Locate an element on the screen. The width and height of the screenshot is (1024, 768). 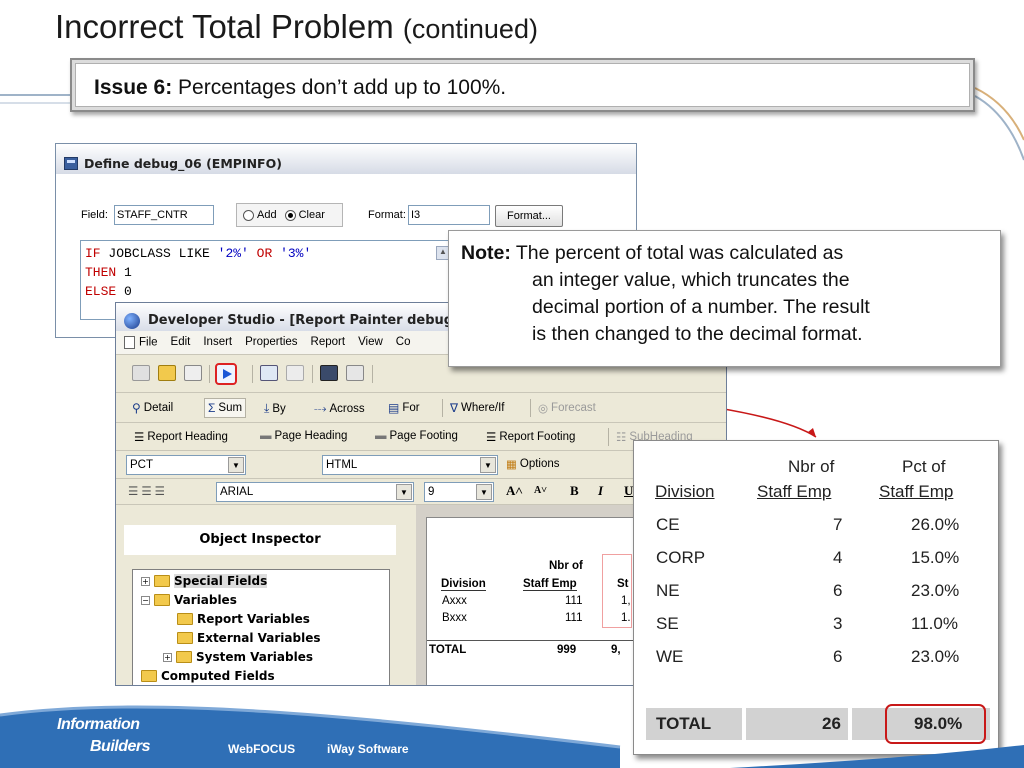
document-icon is located at coordinates (129, 342).